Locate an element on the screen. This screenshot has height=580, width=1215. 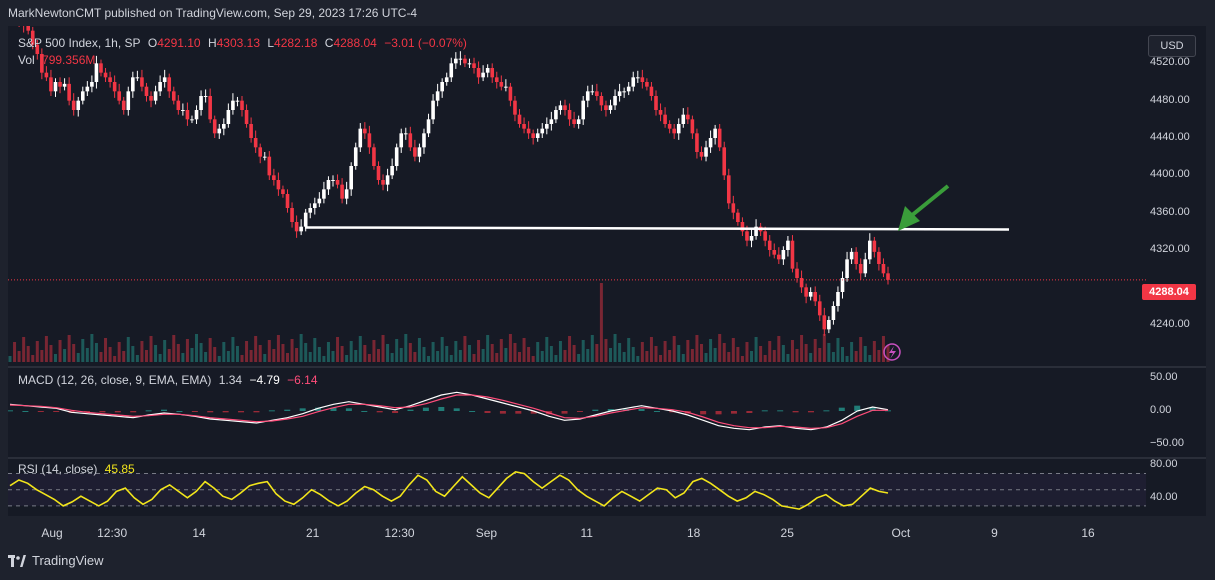
rsi-label: RSI (14, close) is located at coordinates (57, 469).